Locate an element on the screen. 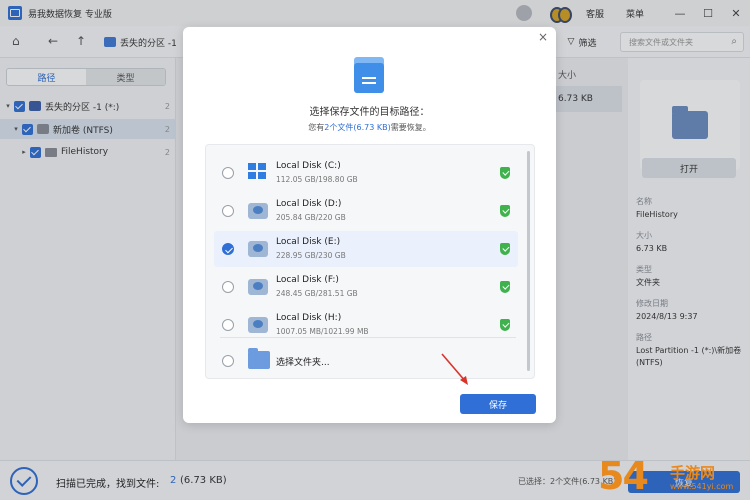  drive-option-f: Local Disk (F:) 248.45 GB/281.51 GB is located at coordinates (366, 287).